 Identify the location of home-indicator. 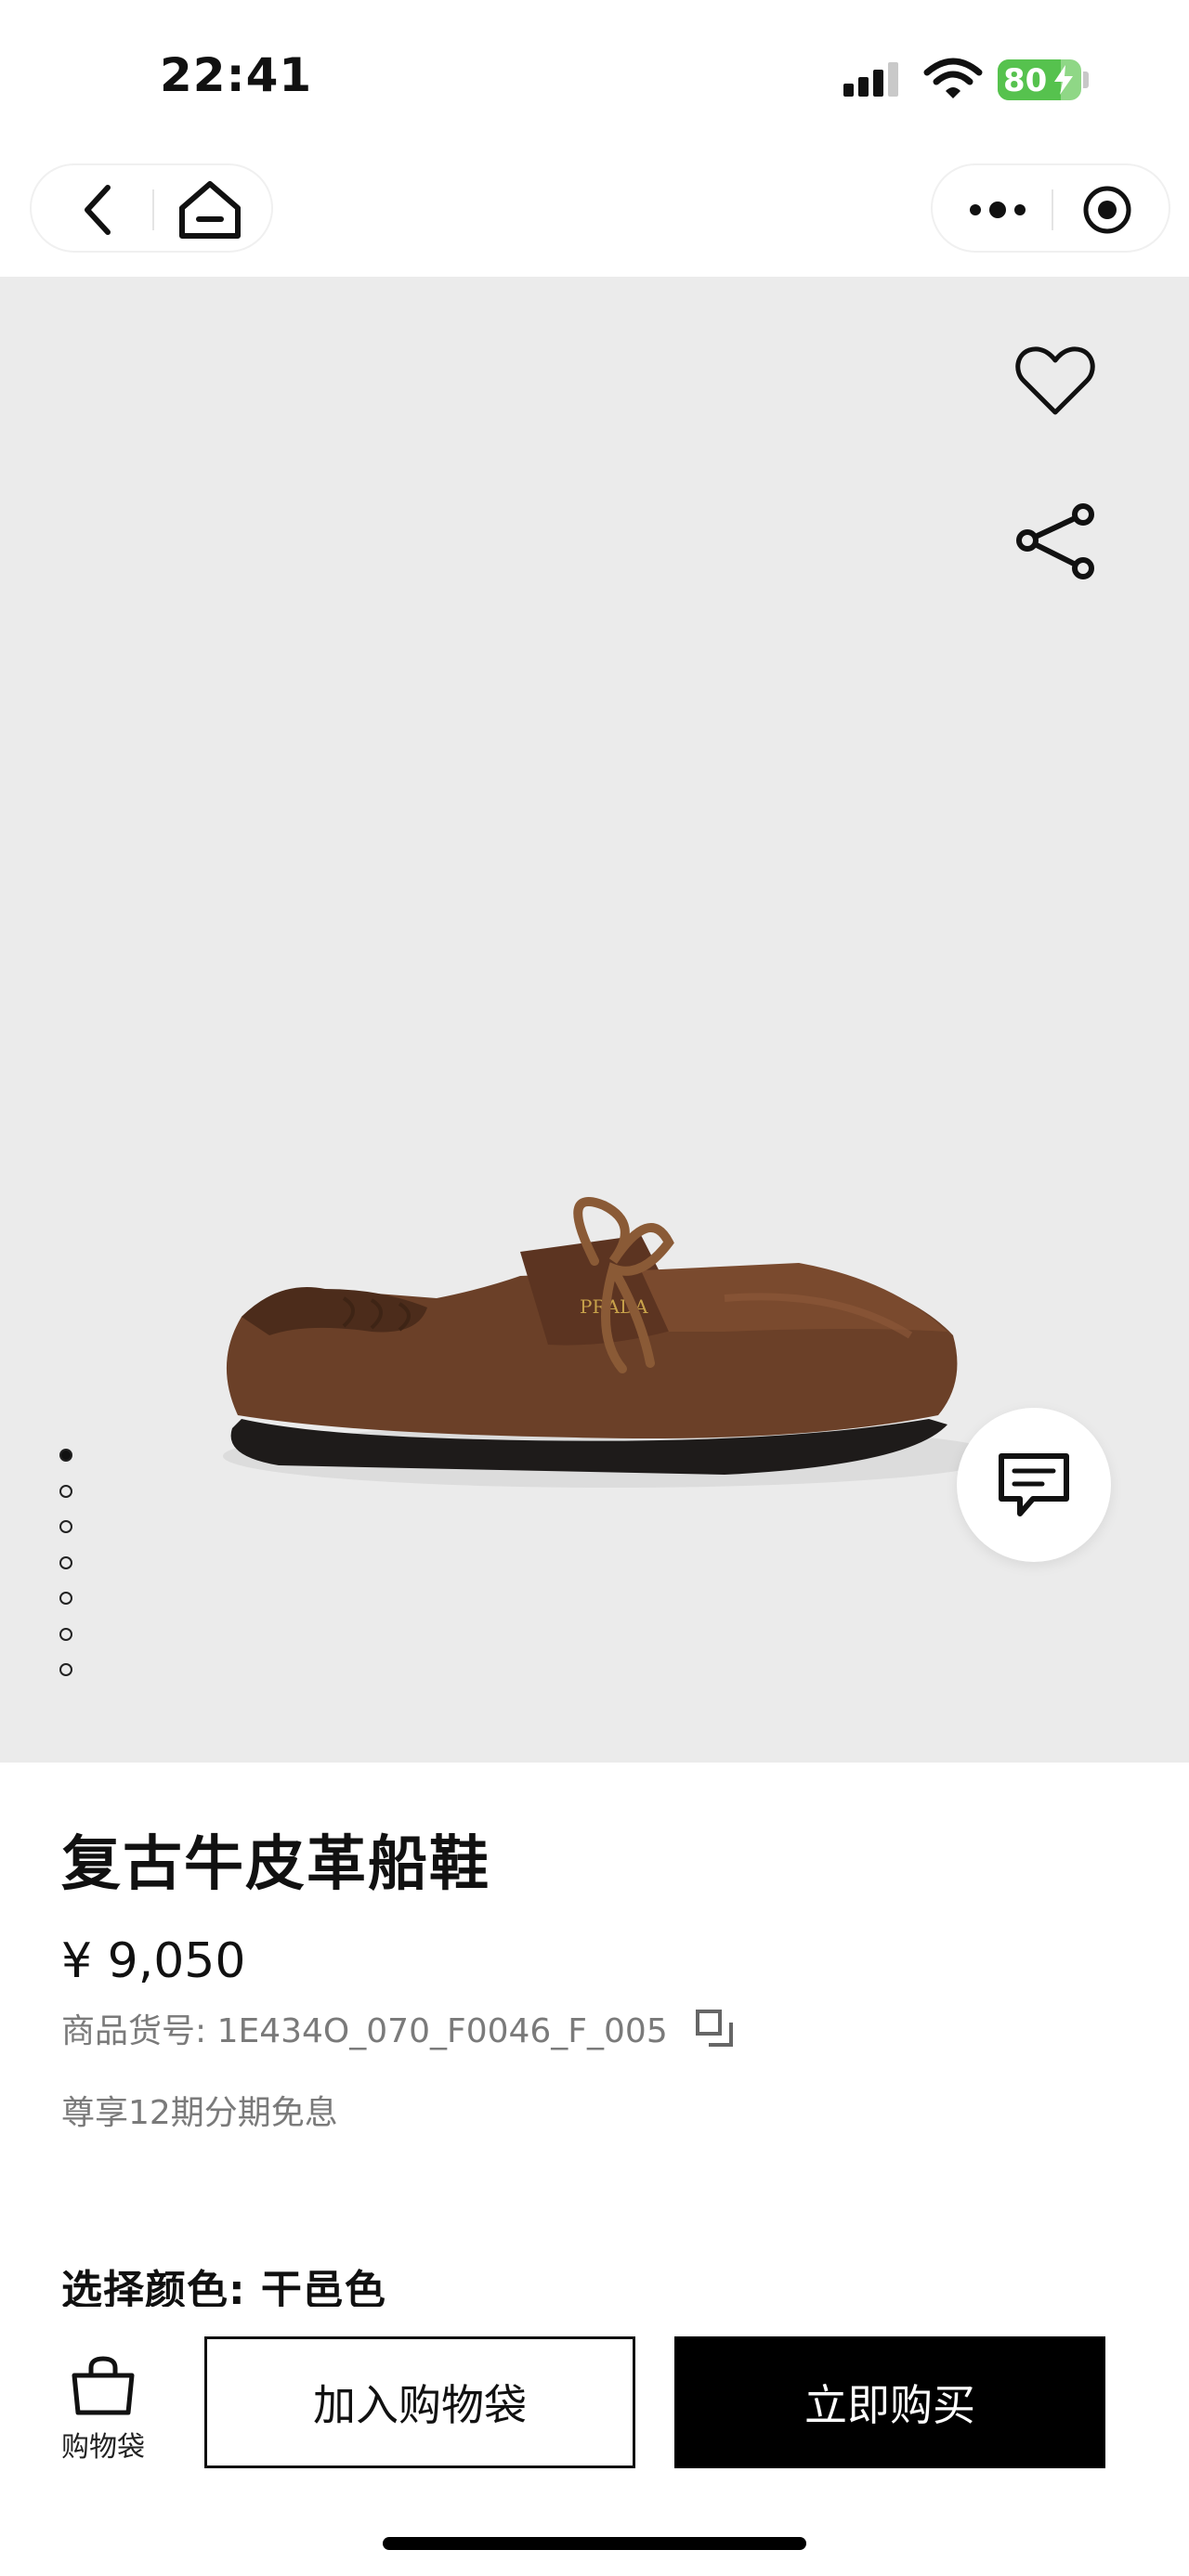
(594, 2543).